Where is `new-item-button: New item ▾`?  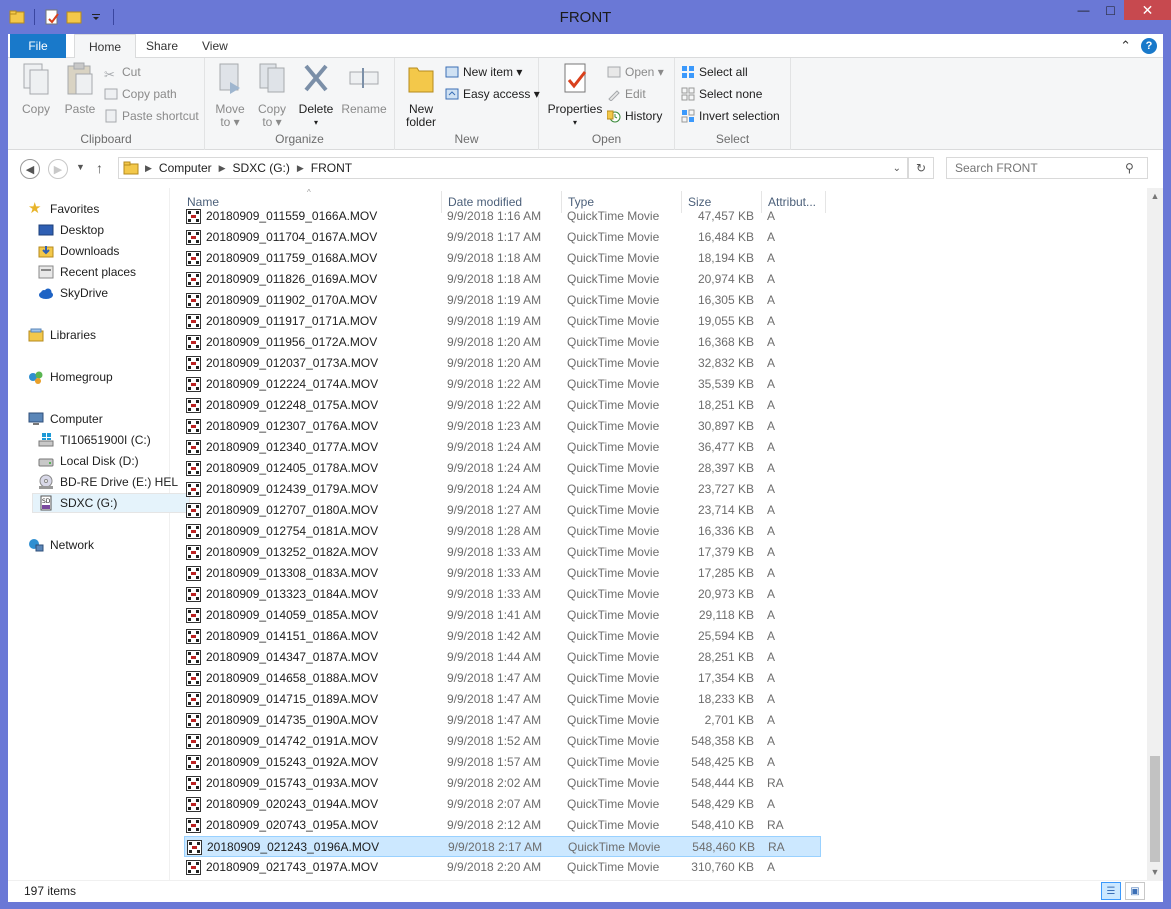
new-item-button: New item ▾ is located at coordinates (483, 72).